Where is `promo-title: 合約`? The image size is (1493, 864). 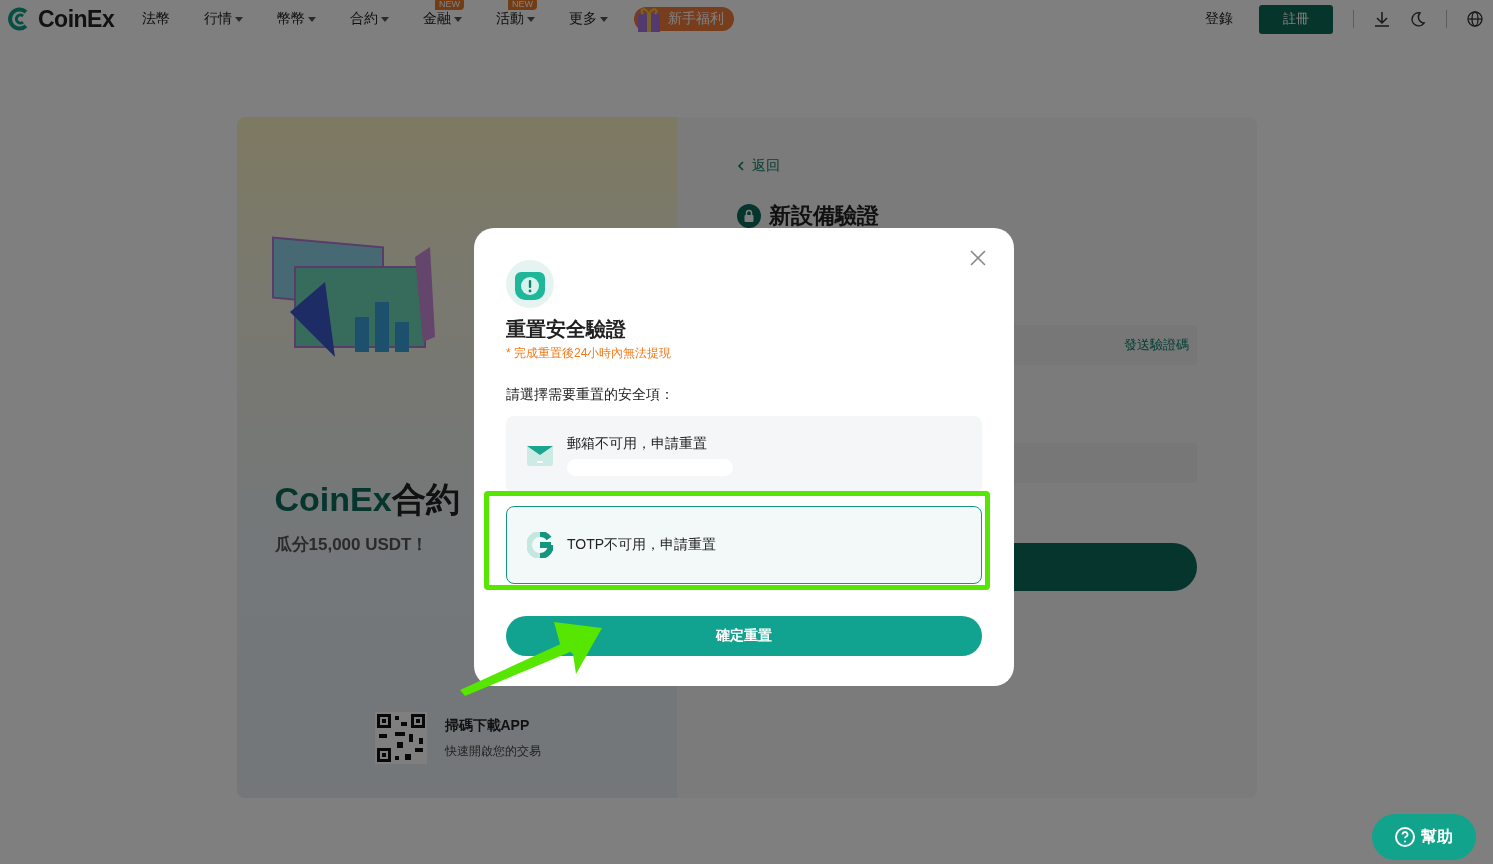 promo-title: 合約 is located at coordinates (425, 499).